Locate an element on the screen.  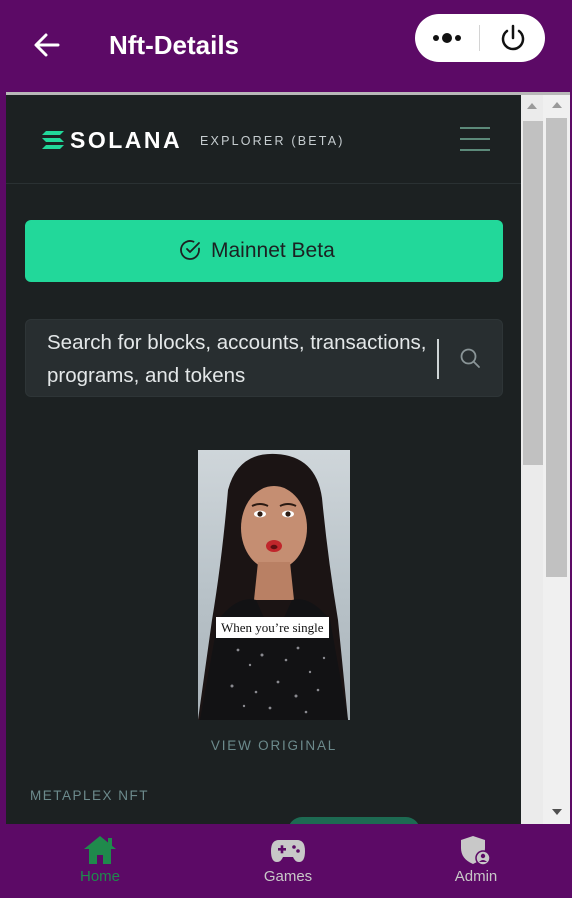
nft-kicker: METAPLEX NFT is located at coordinates (90, 795).